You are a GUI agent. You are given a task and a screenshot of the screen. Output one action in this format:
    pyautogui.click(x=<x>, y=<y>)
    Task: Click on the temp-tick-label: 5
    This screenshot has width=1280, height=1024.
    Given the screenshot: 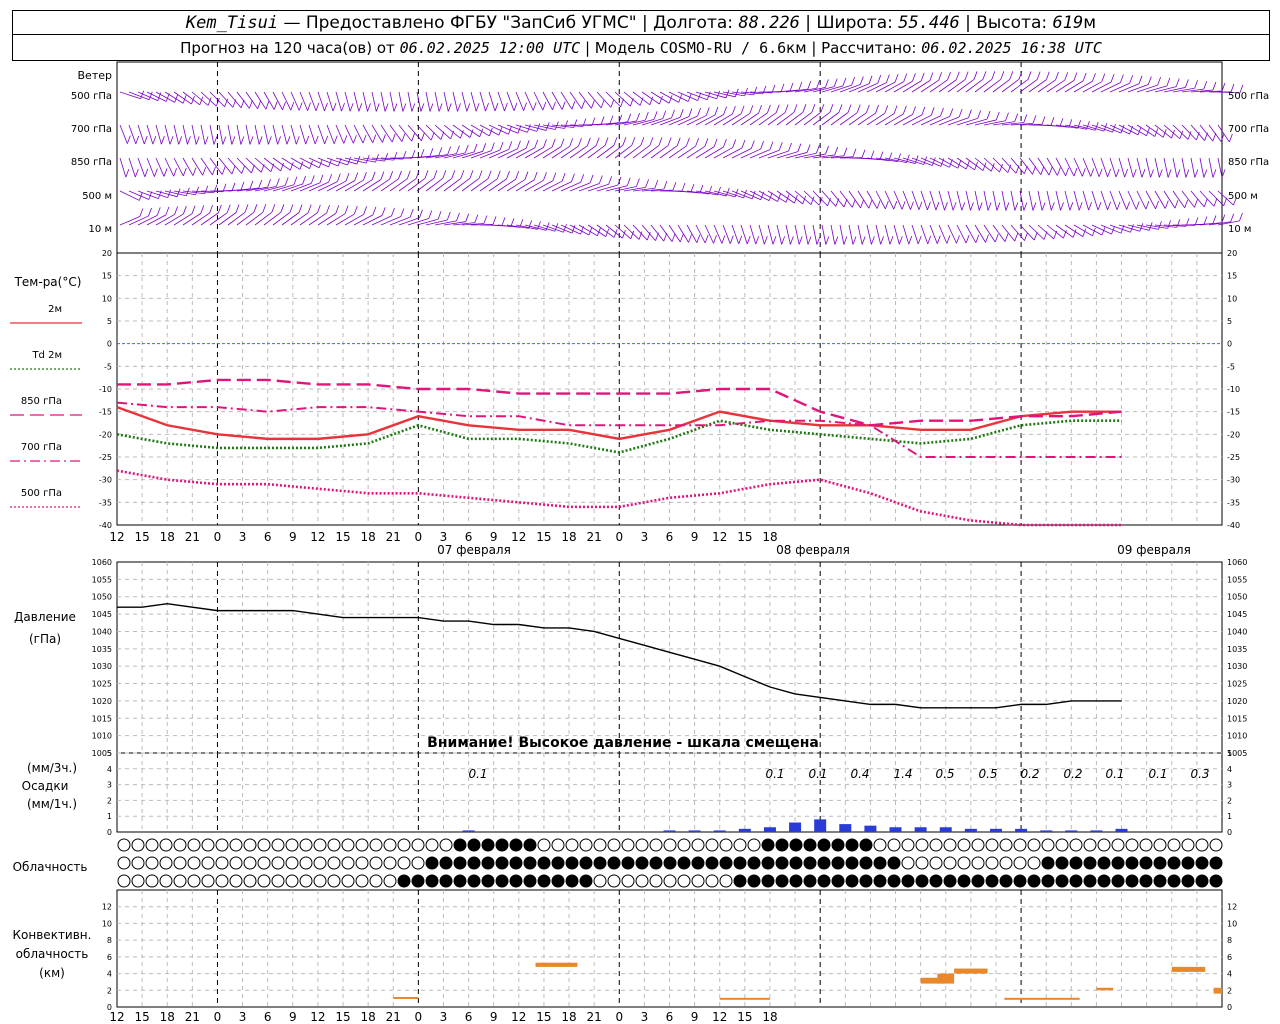 What is the action you would take?
    pyautogui.click(x=109, y=321)
    